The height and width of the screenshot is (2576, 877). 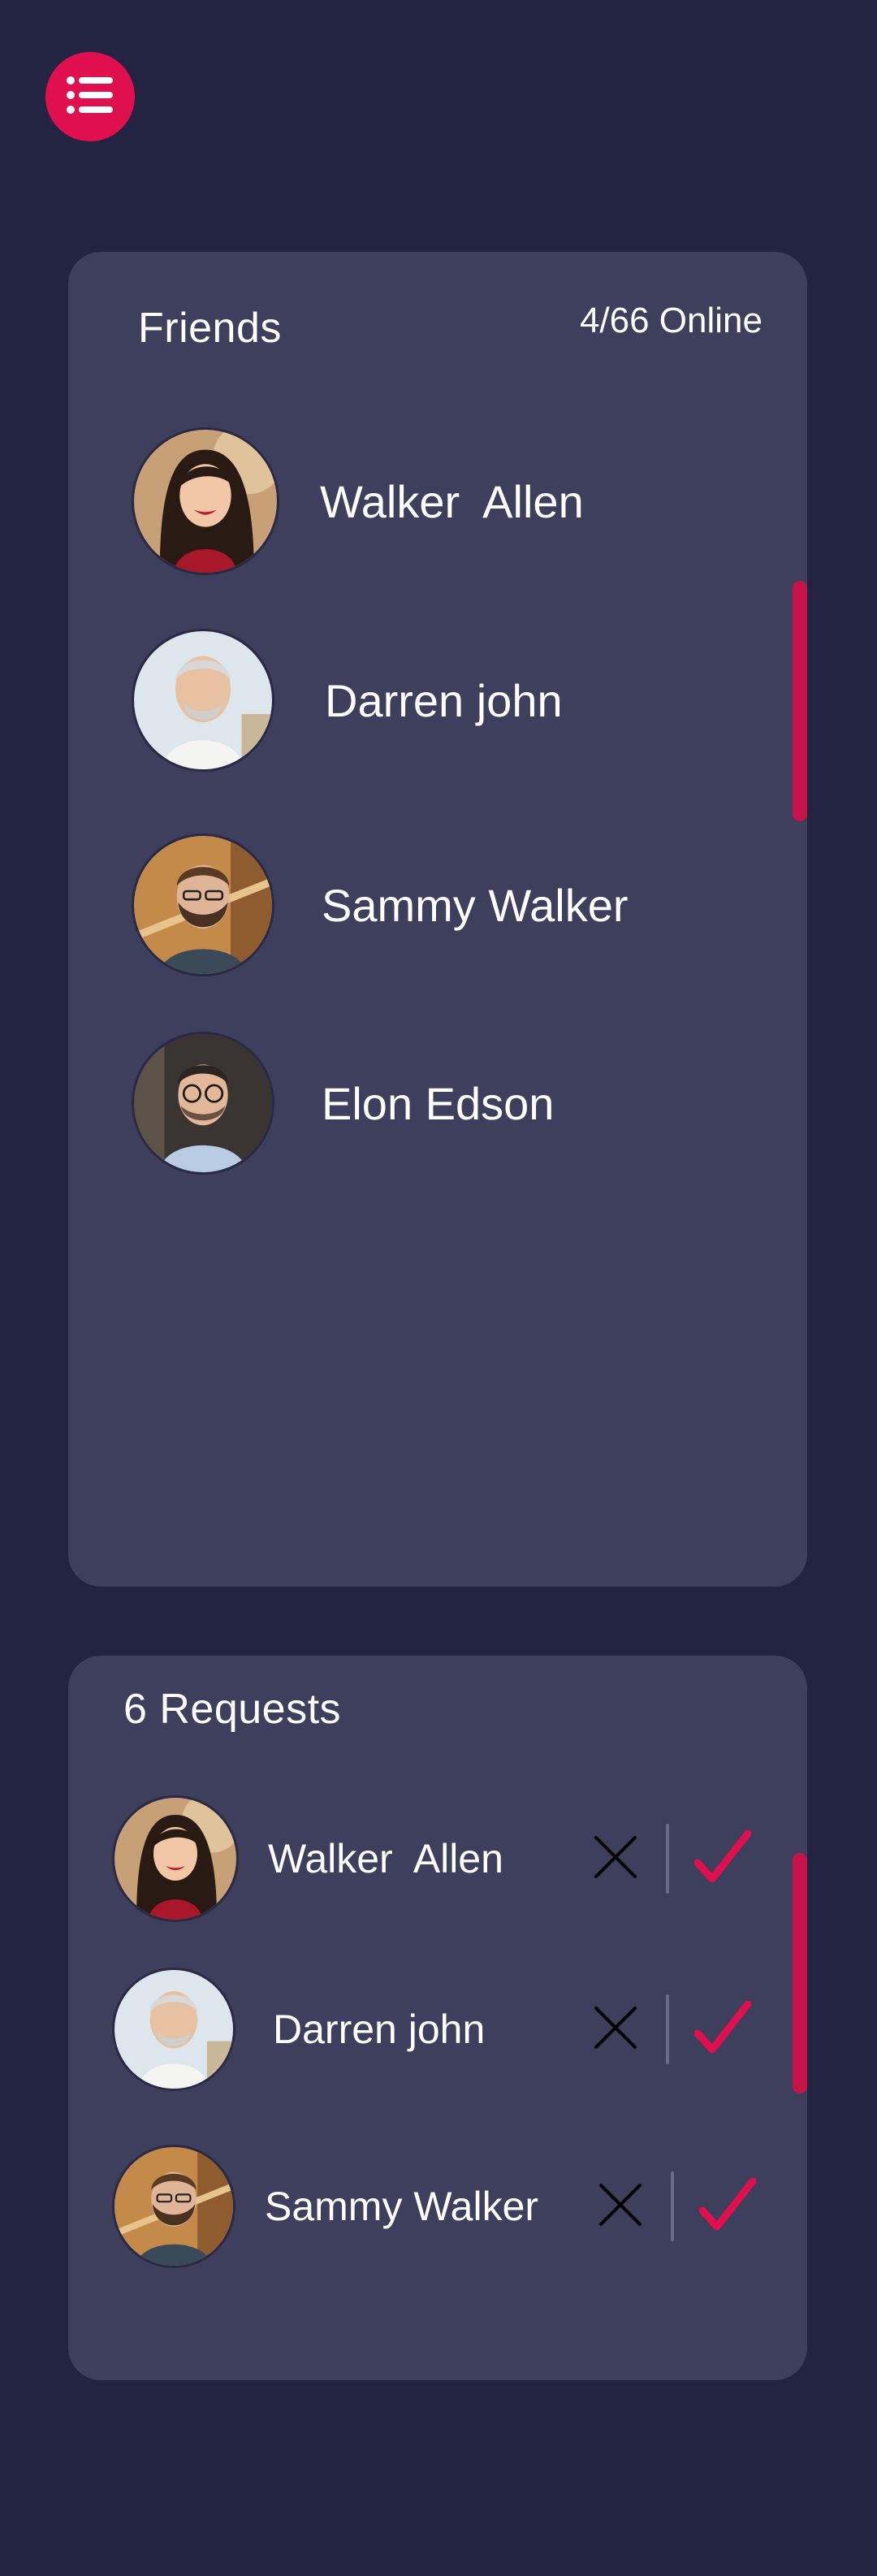 What do you see at coordinates (800, 701) in the screenshot?
I see `friends-scrollbar` at bounding box center [800, 701].